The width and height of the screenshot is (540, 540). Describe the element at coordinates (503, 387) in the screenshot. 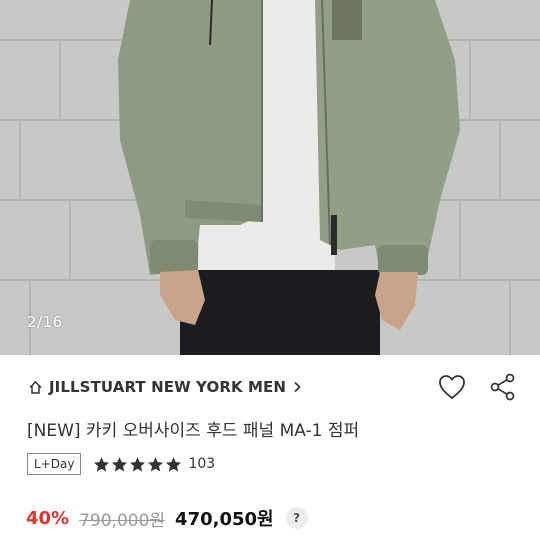

I see `share-icon` at that location.